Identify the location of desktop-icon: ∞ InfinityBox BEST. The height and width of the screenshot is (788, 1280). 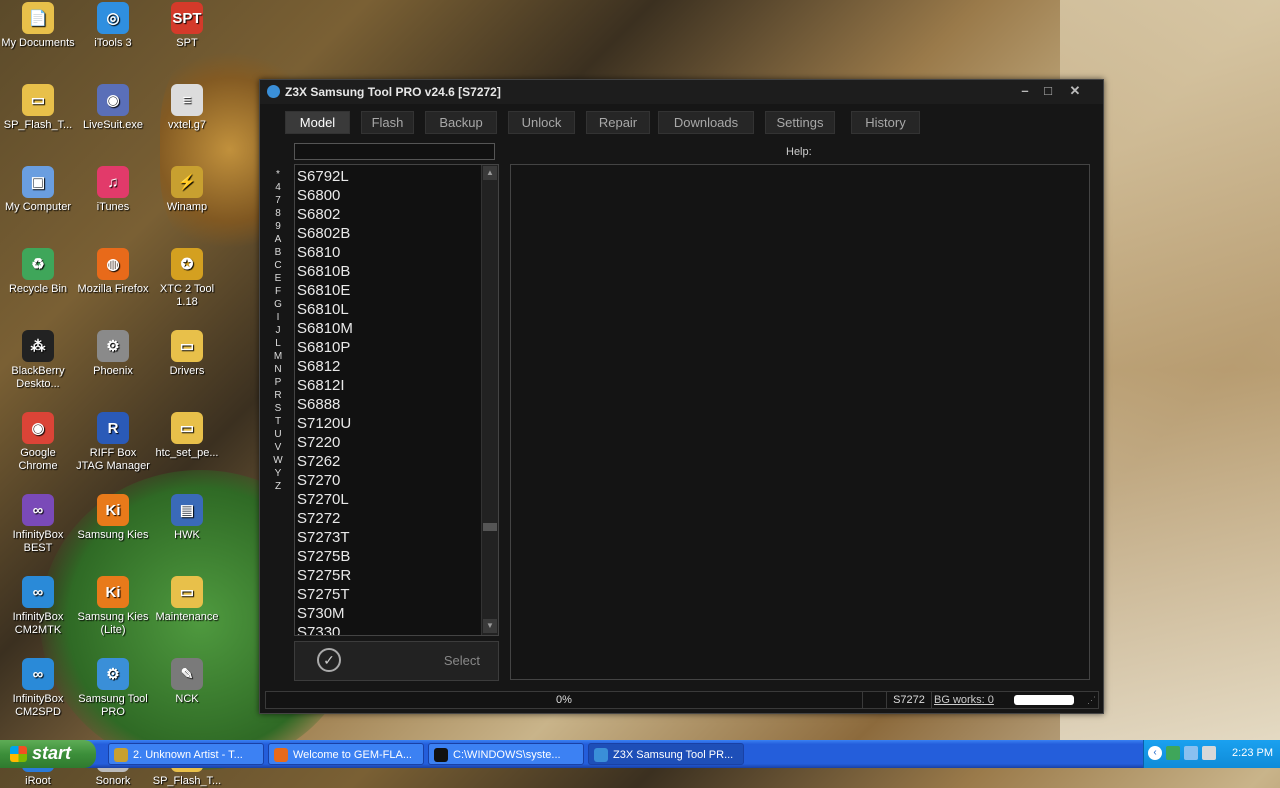
(38, 524).